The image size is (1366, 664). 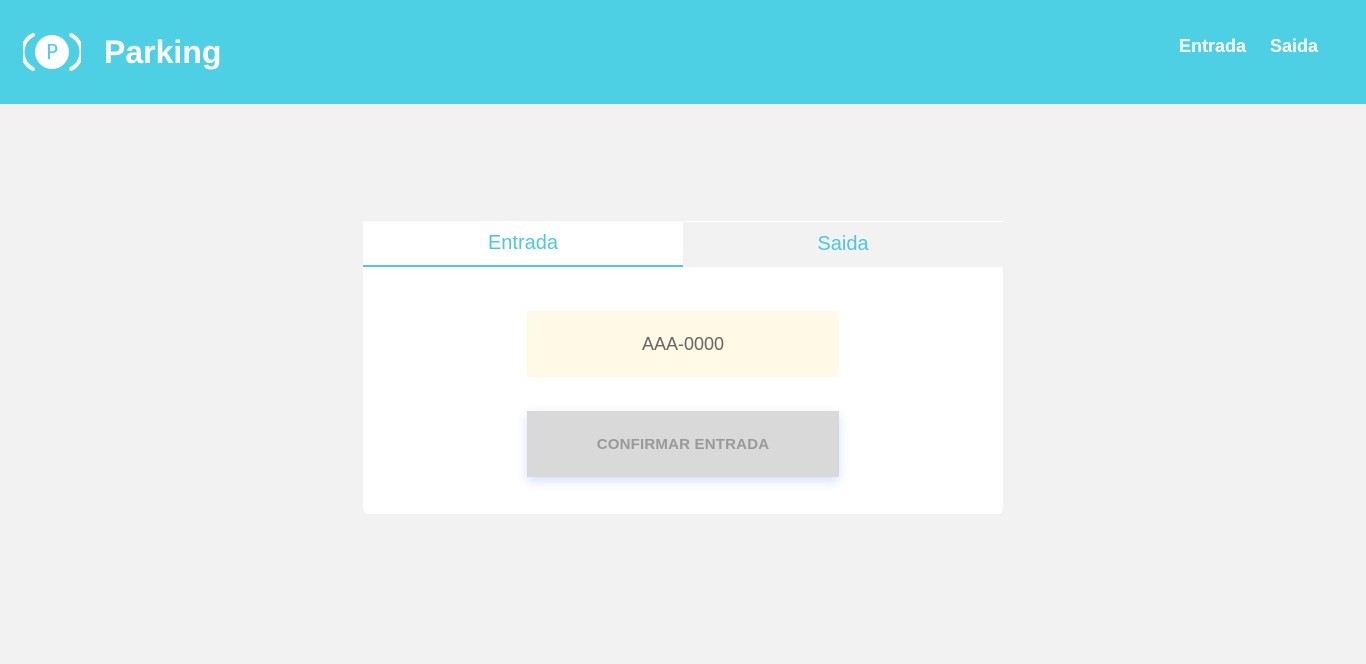 I want to click on tab-bar: Entrada Saida, so click(x=683, y=244).